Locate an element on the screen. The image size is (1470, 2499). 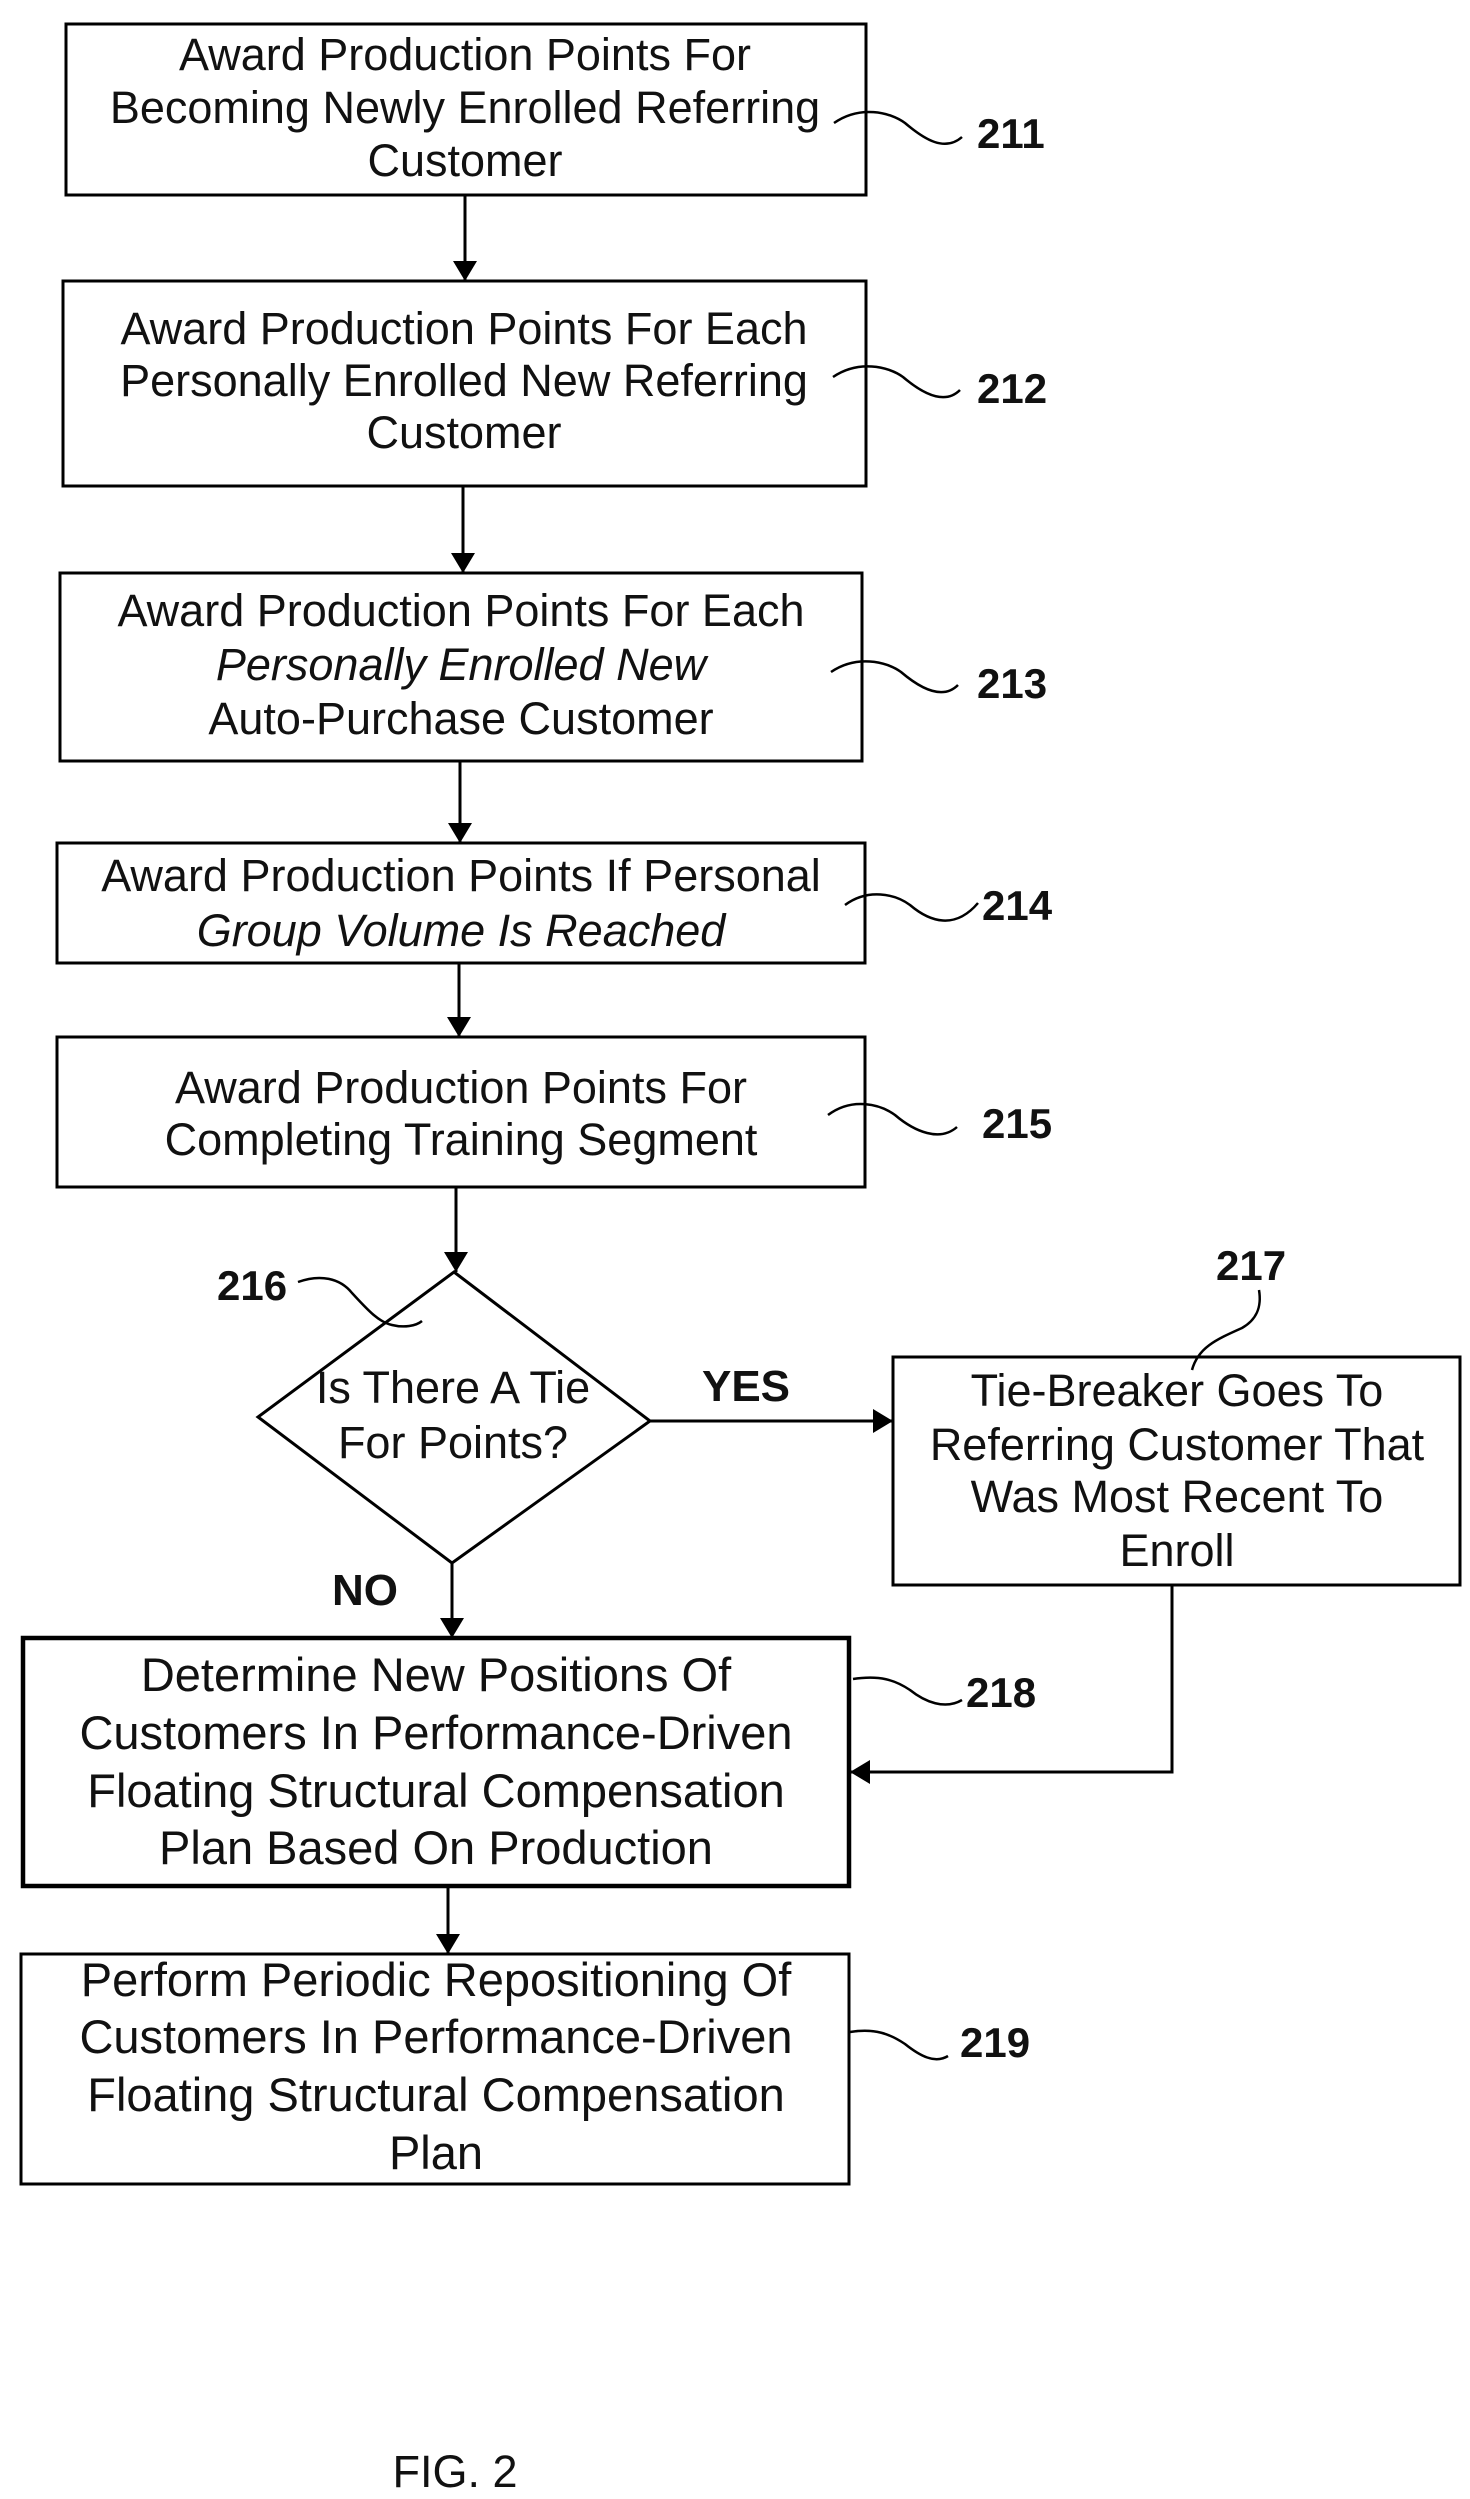
step-215-line-1: Award Production Points For is located at coordinates (461, 1087).